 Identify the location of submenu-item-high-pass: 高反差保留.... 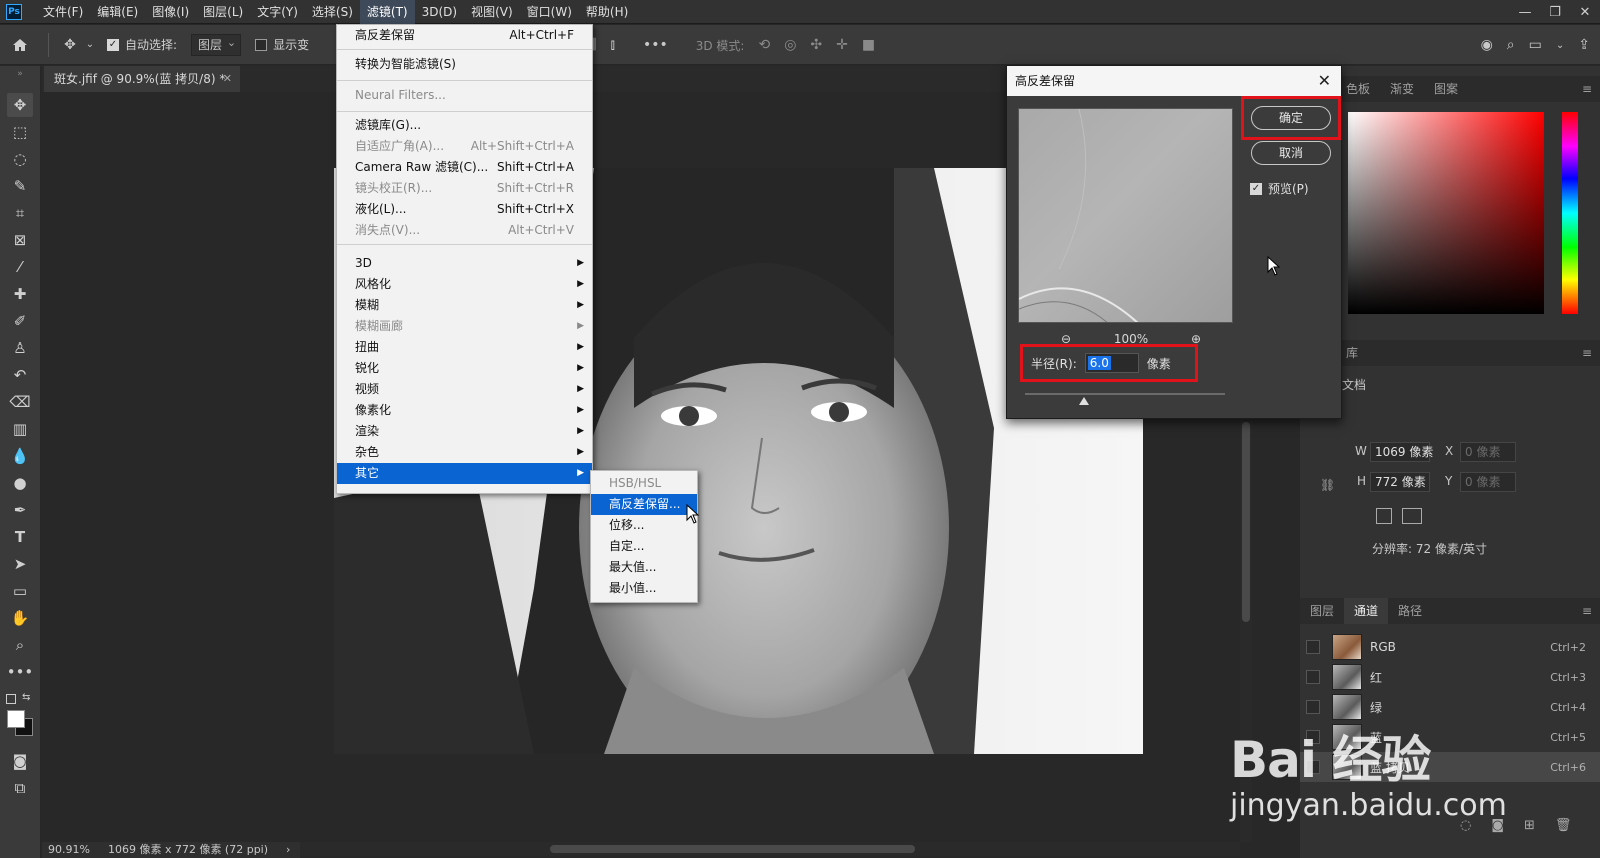
(644, 504).